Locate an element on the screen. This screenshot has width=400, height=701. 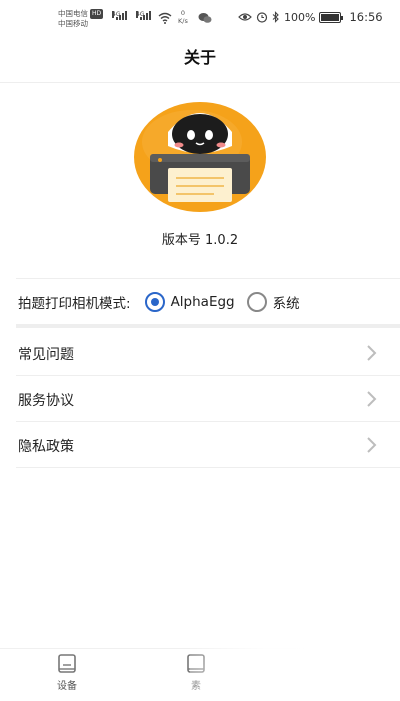
menu-item-label: 常见问题 is located at coordinates (46, 355).